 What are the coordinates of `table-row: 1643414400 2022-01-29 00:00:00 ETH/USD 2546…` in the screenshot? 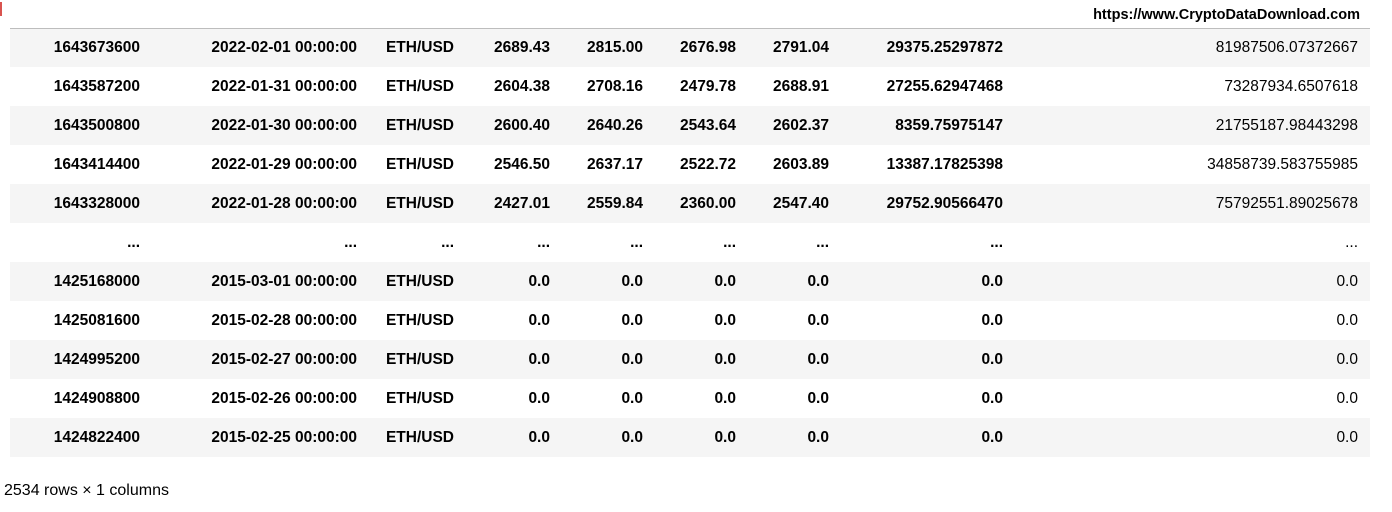 It's located at (690, 164).